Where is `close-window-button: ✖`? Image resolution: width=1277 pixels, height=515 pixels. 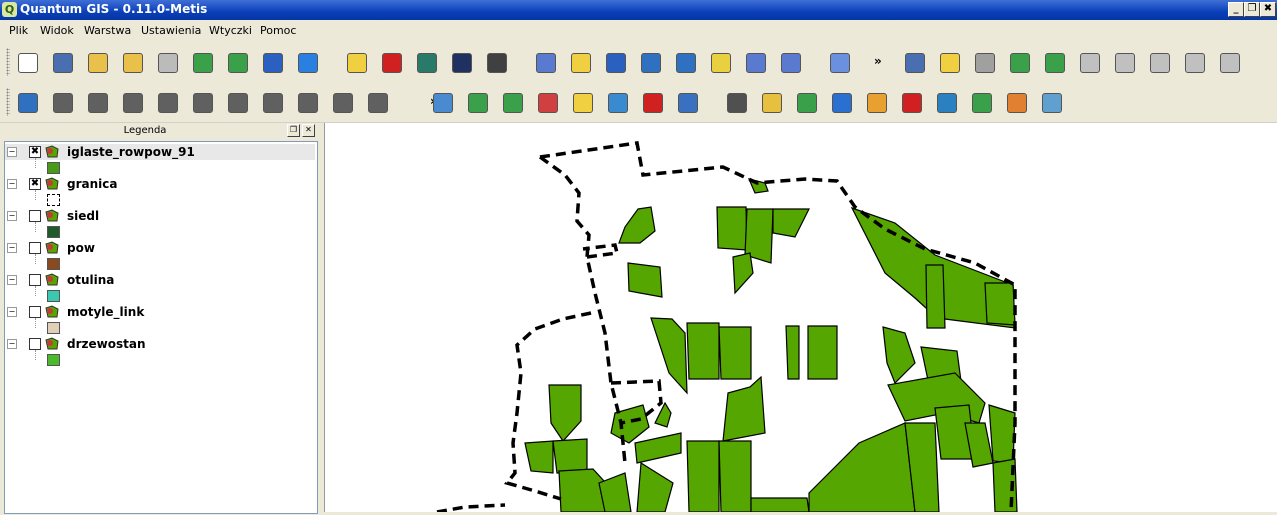
close-window-button: ✖ is located at coordinates (1268, 9).